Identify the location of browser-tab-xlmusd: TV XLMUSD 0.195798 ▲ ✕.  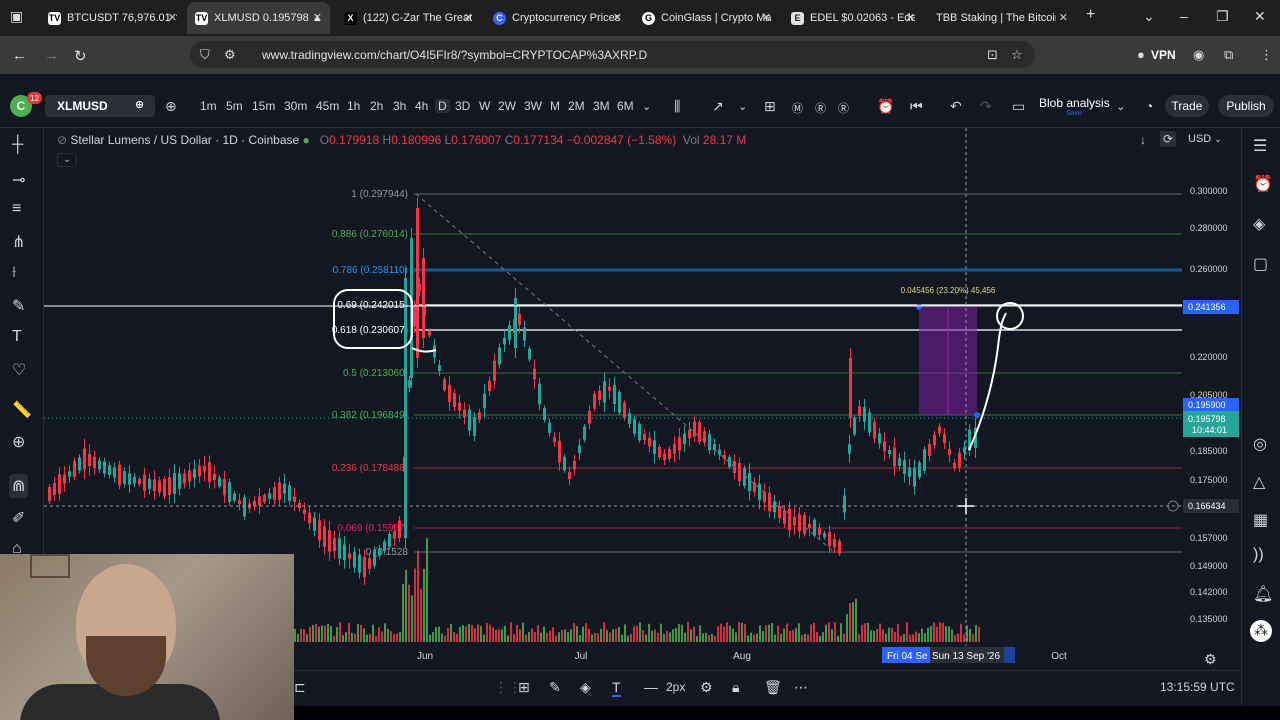
(258, 18).